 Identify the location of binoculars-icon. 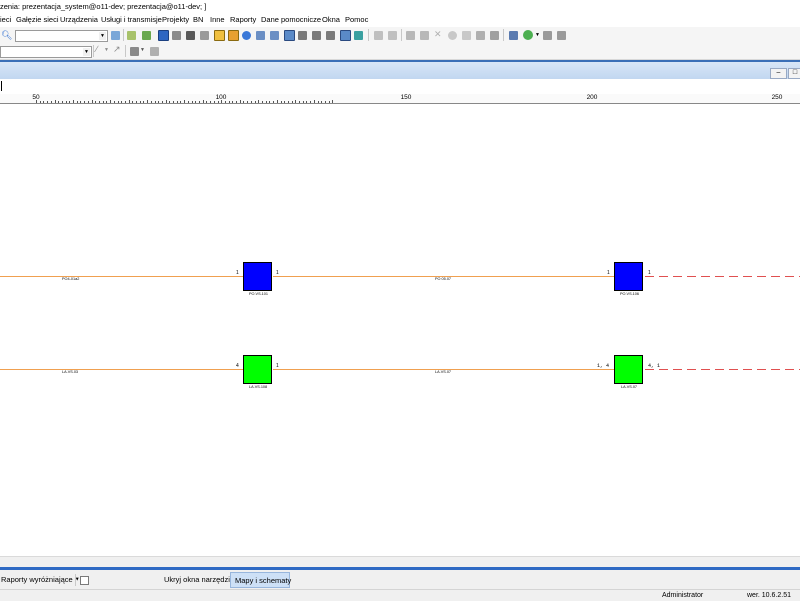
(190, 35).